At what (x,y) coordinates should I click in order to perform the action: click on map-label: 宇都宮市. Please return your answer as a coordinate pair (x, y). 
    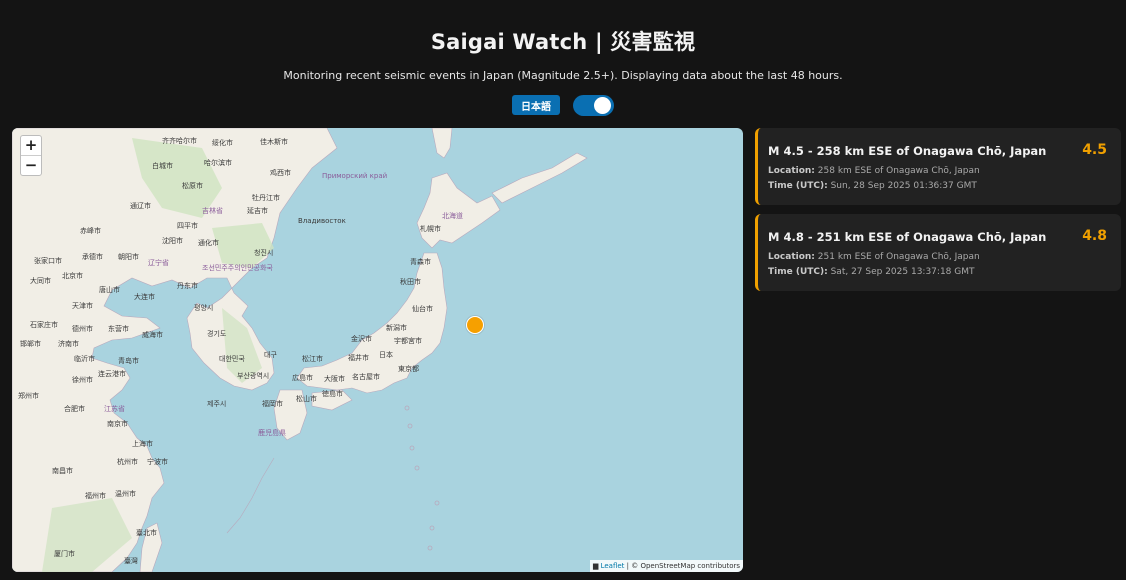
    Looking at the image, I should click on (408, 340).